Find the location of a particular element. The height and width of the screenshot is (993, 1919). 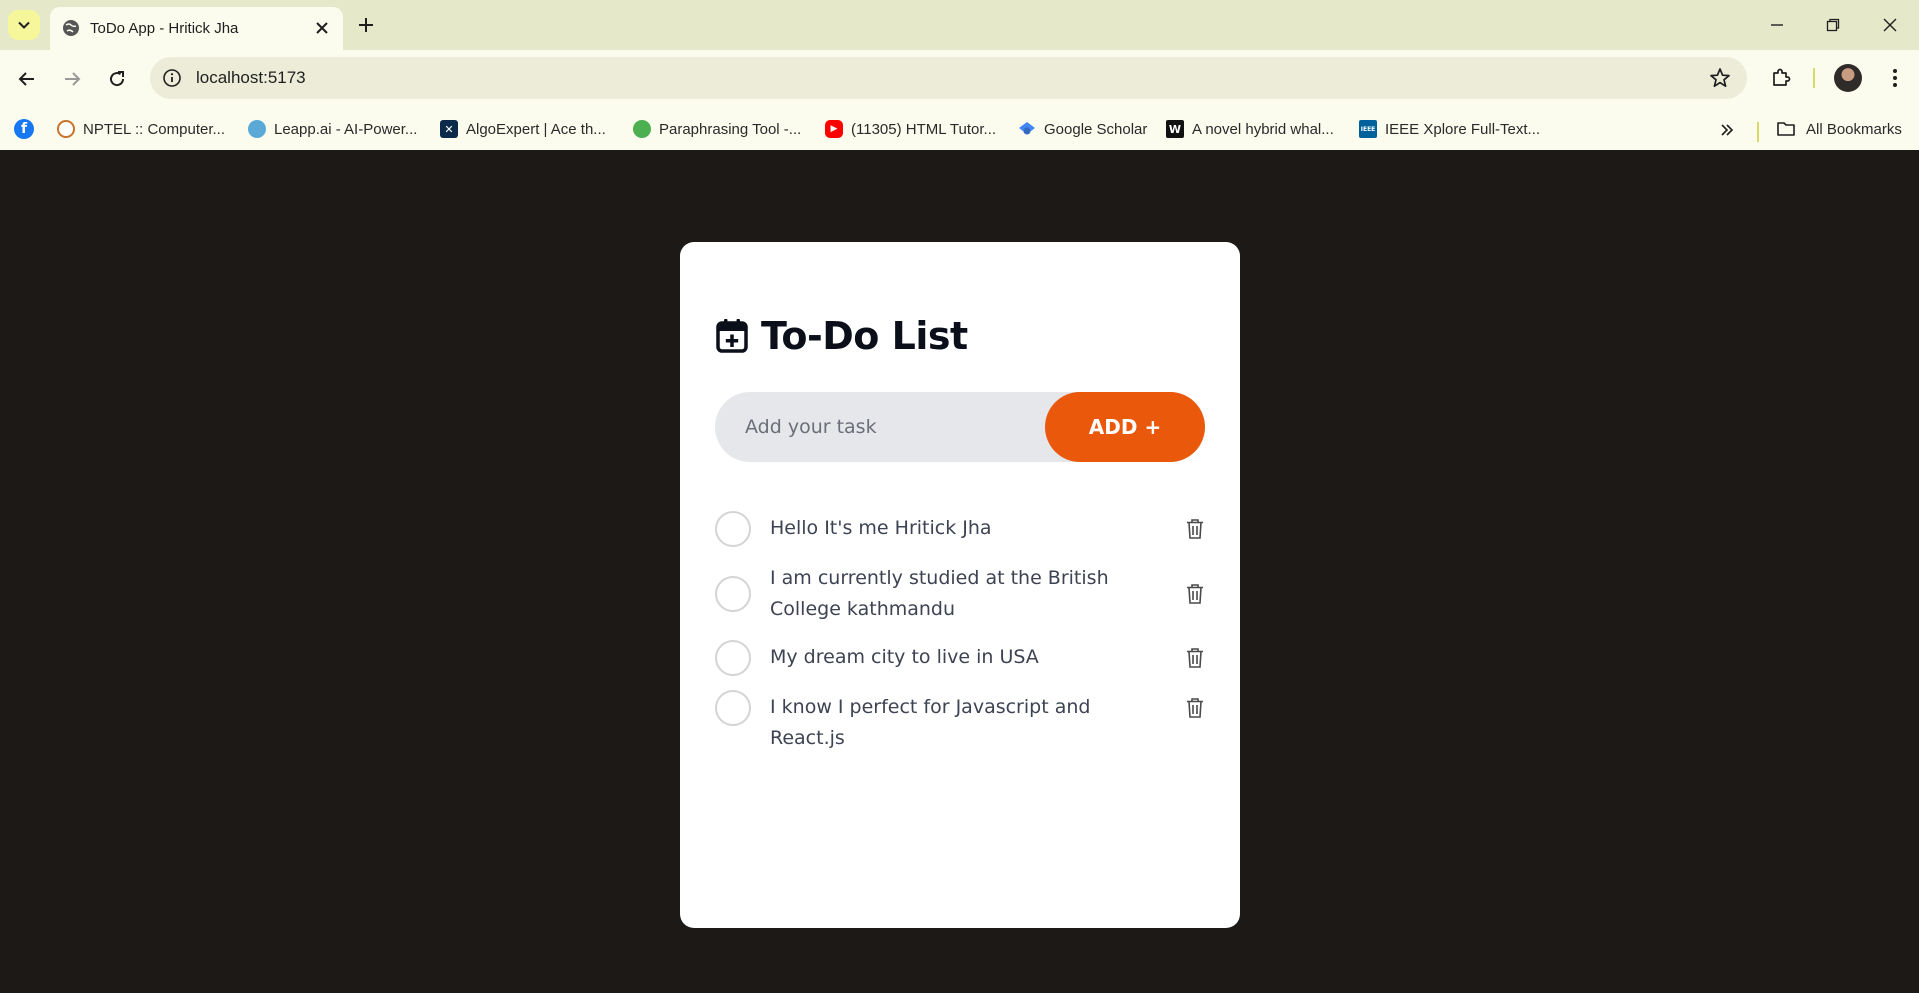

google-scholar-icon is located at coordinates (1027, 128).